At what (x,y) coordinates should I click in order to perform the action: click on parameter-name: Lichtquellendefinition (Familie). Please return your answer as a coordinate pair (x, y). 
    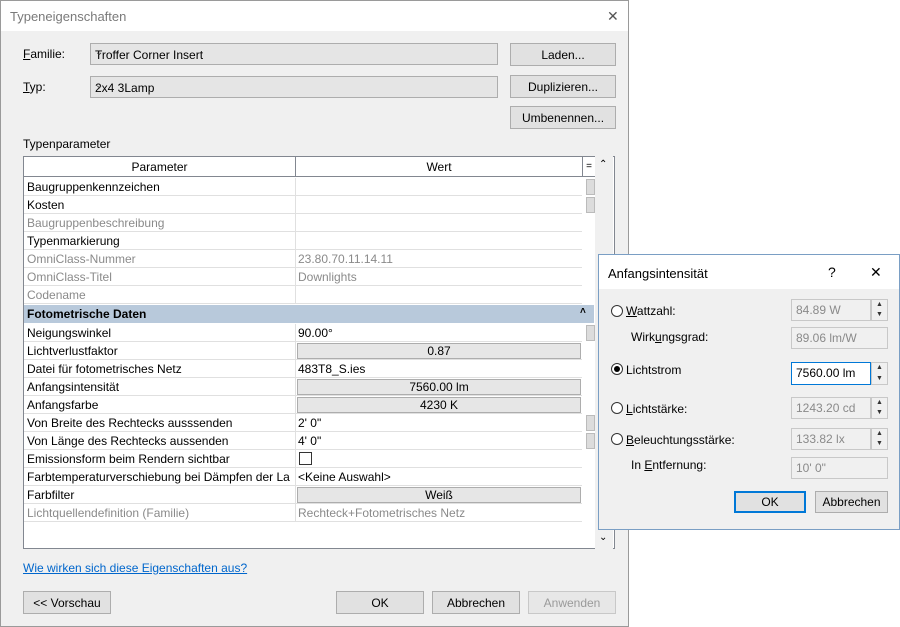
    Looking at the image, I should click on (108, 513).